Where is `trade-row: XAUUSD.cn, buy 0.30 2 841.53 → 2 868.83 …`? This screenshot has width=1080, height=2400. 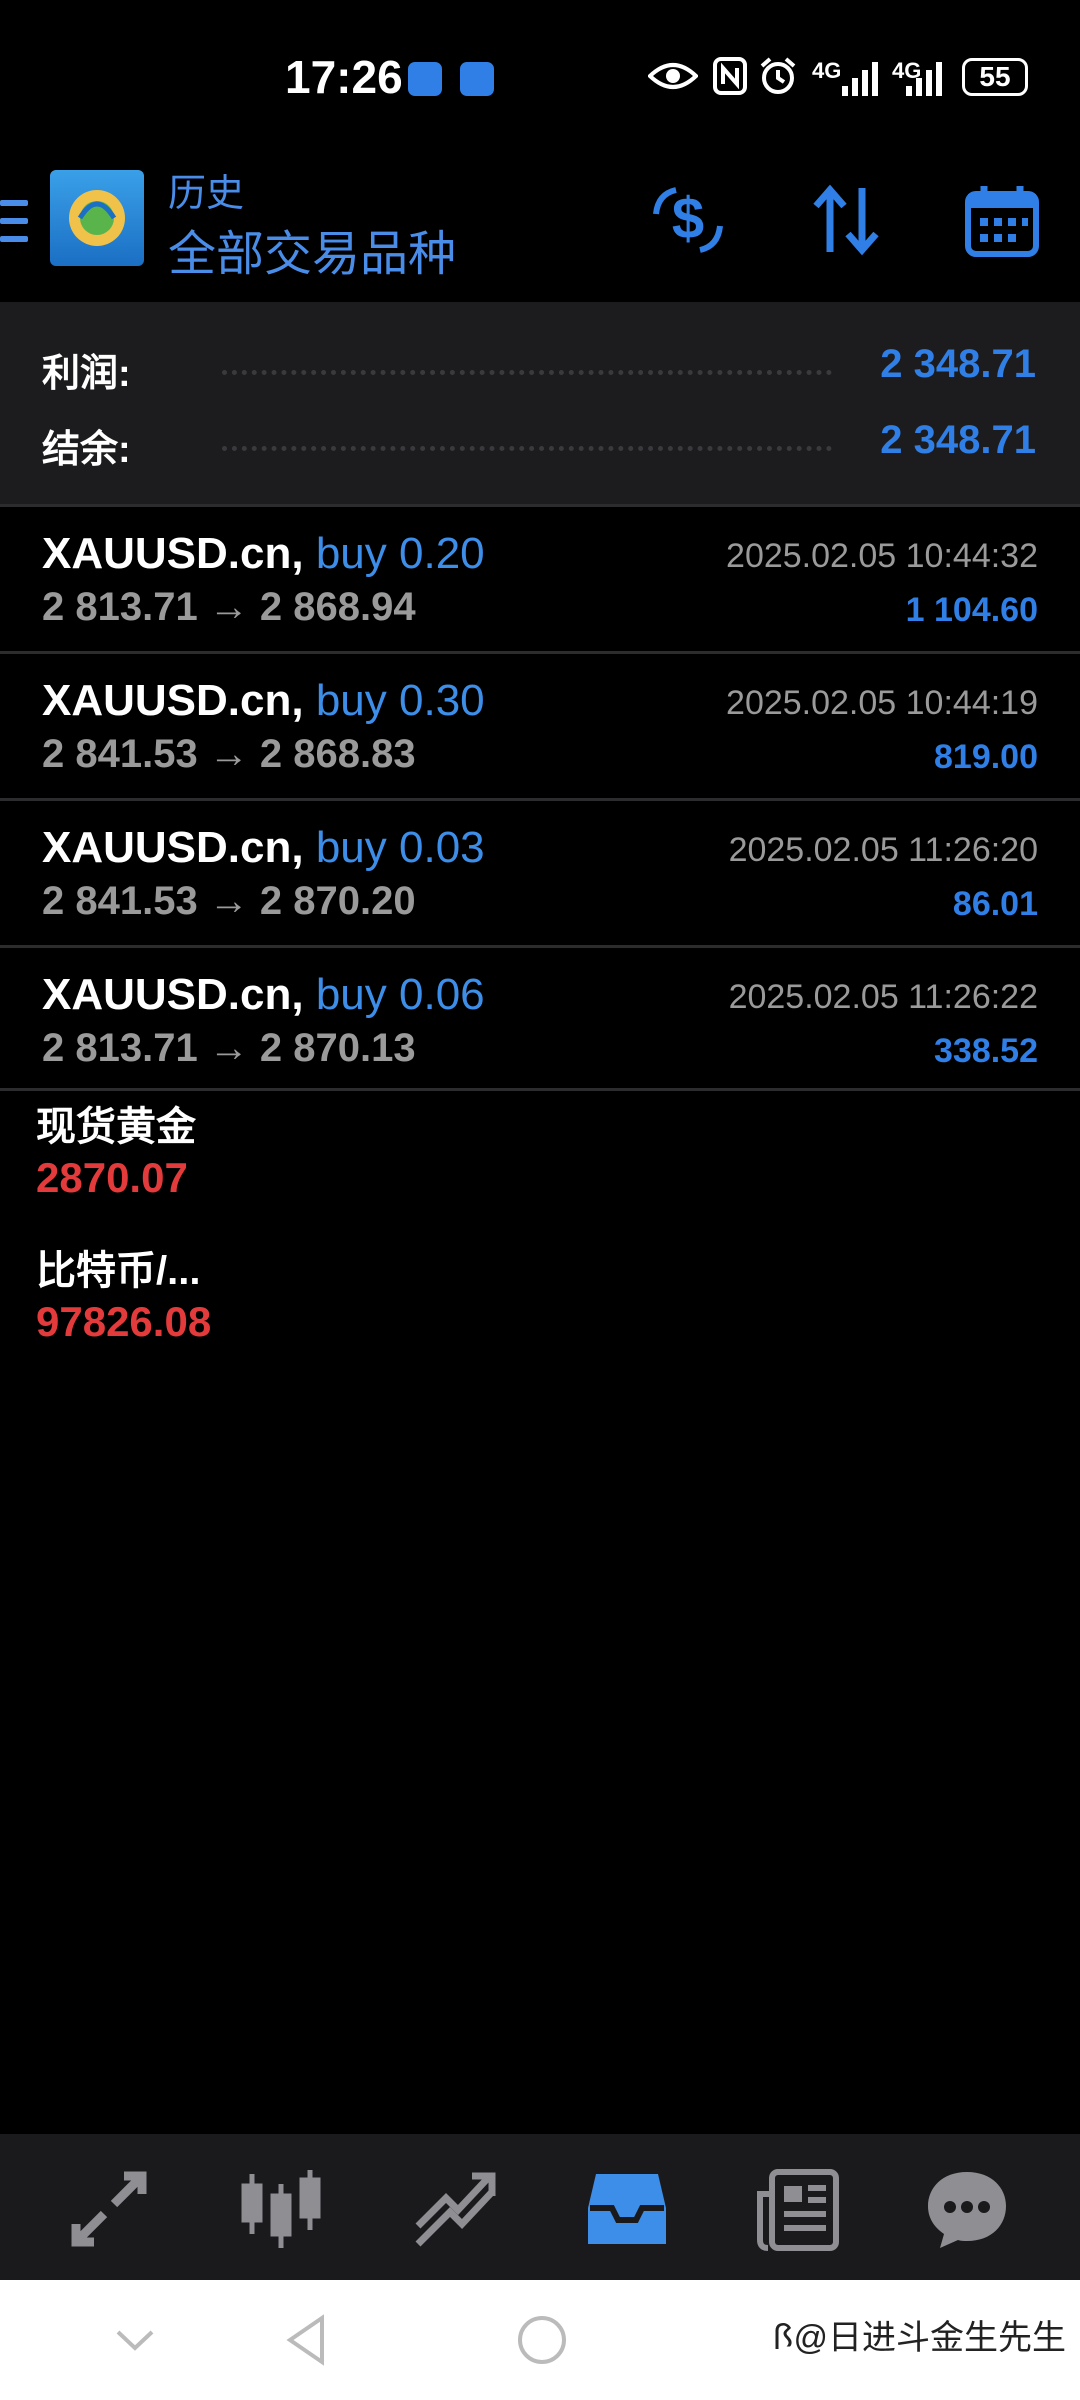 trade-row: XAUUSD.cn, buy 0.30 2 841.53 → 2 868.83 … is located at coordinates (540, 724).